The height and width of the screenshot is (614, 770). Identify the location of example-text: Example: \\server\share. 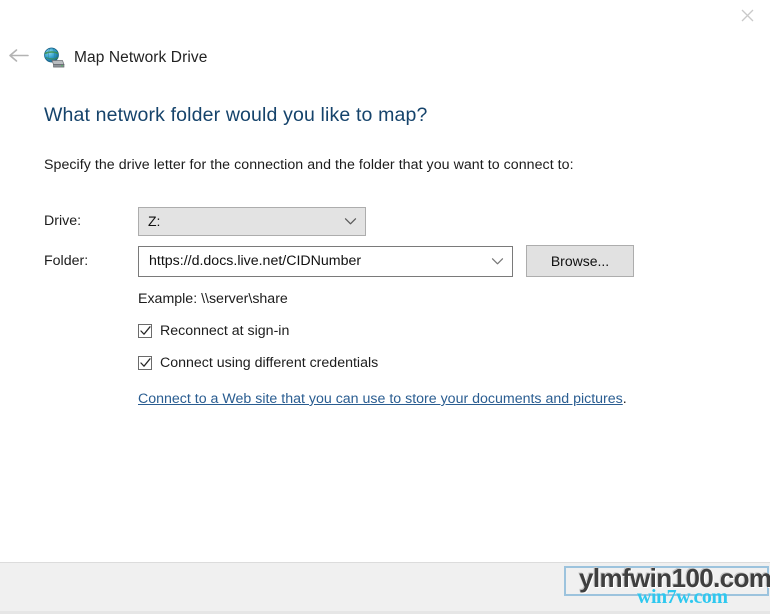
(213, 299).